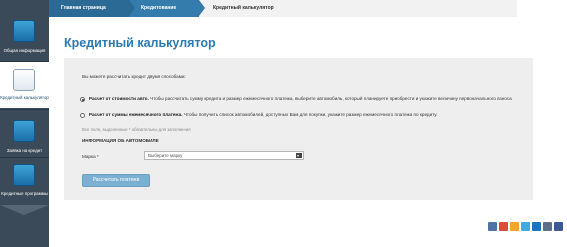 The image size is (567, 247). What do you see at coordinates (224, 155) in the screenshot?
I see `brand-select: Выберите марку` at bounding box center [224, 155].